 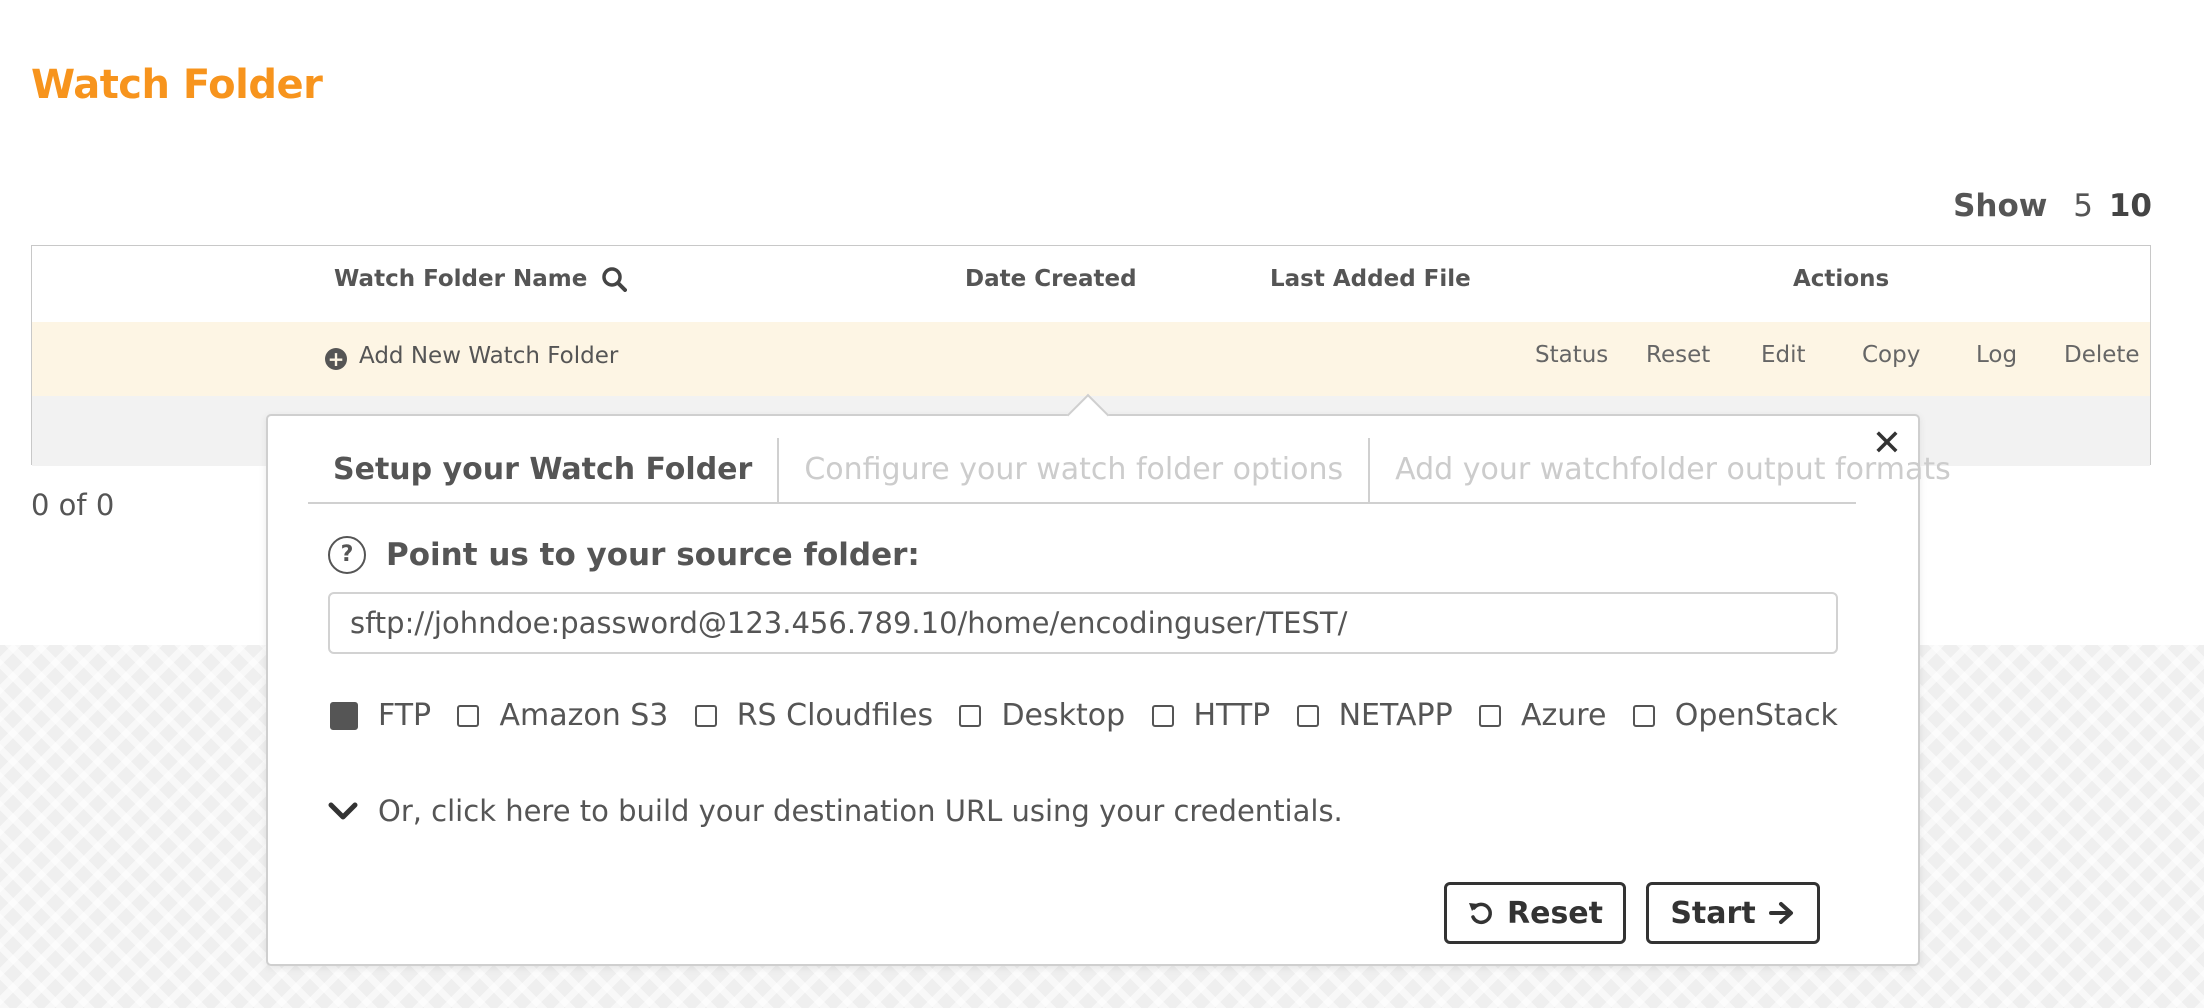 What do you see at coordinates (1564, 715) in the screenshot?
I see `option-label: Azure` at bounding box center [1564, 715].